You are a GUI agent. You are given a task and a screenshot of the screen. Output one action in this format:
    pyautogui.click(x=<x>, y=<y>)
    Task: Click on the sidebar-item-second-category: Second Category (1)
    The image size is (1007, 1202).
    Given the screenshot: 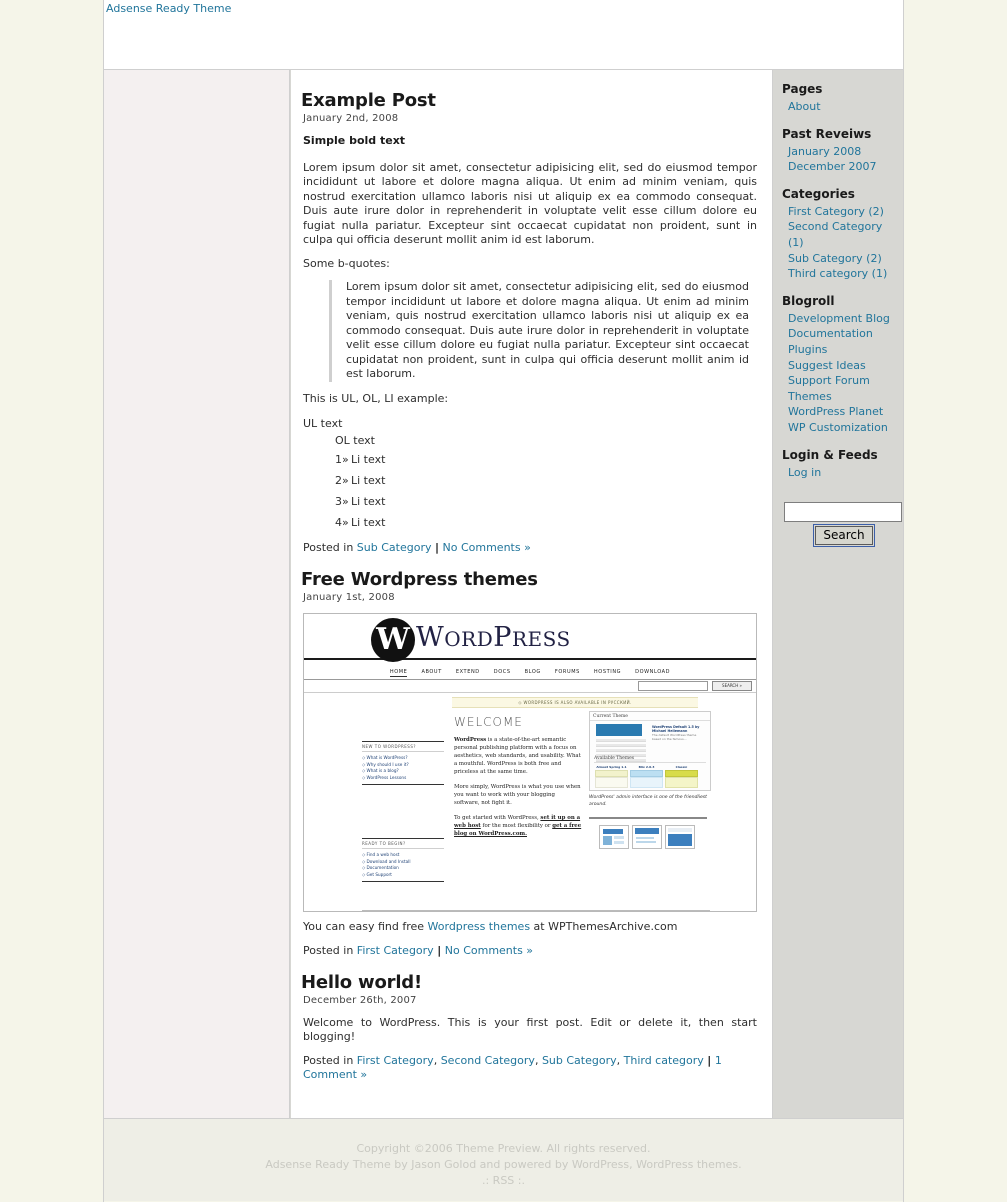 What is the action you would take?
    pyautogui.click(x=835, y=234)
    